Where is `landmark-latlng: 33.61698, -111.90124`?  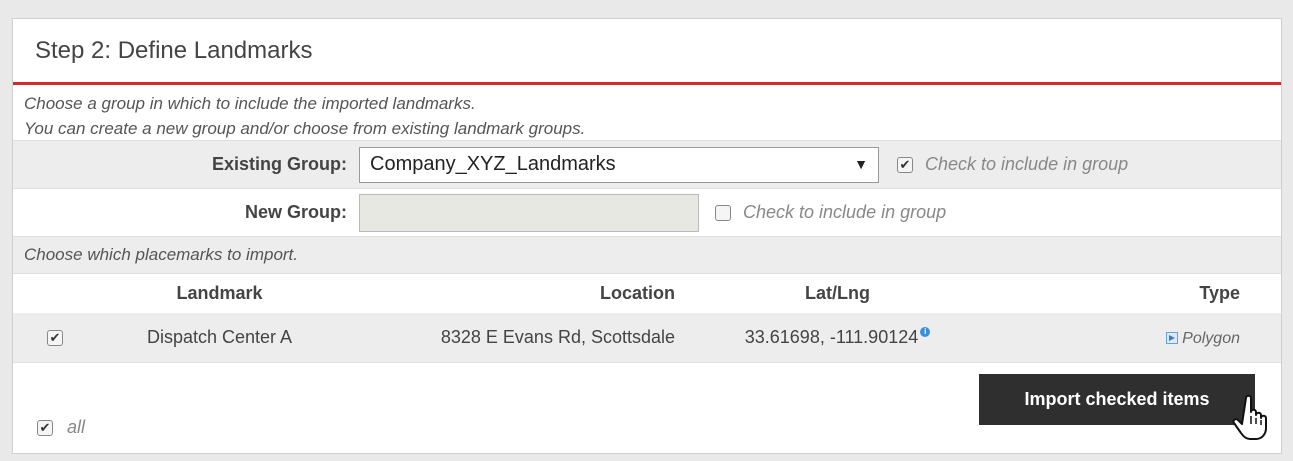
landmark-latlng: 33.61698, -111.90124 is located at coordinates (831, 337).